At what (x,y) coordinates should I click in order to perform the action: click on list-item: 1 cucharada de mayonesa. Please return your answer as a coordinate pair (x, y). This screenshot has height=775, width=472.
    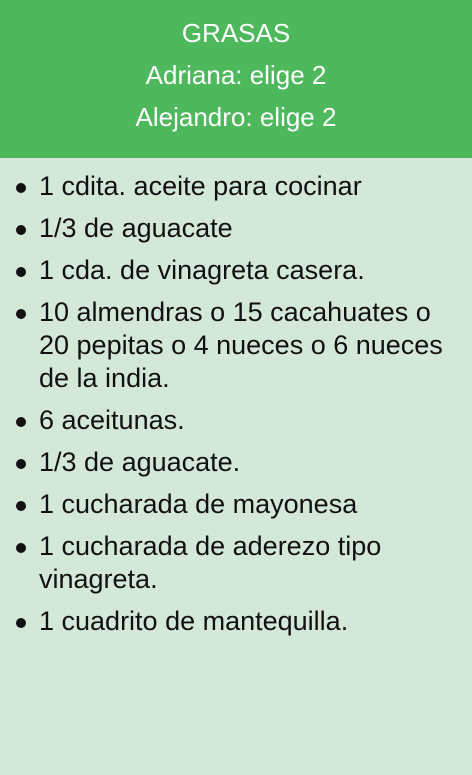
    Looking at the image, I should click on (233, 504).